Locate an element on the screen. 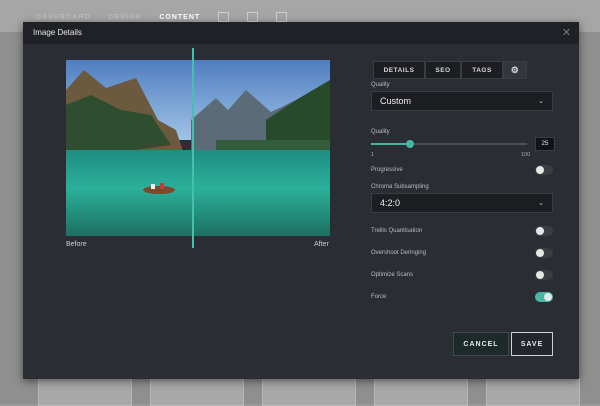 This screenshot has width=600, height=406. force-row: Force is located at coordinates (462, 297).